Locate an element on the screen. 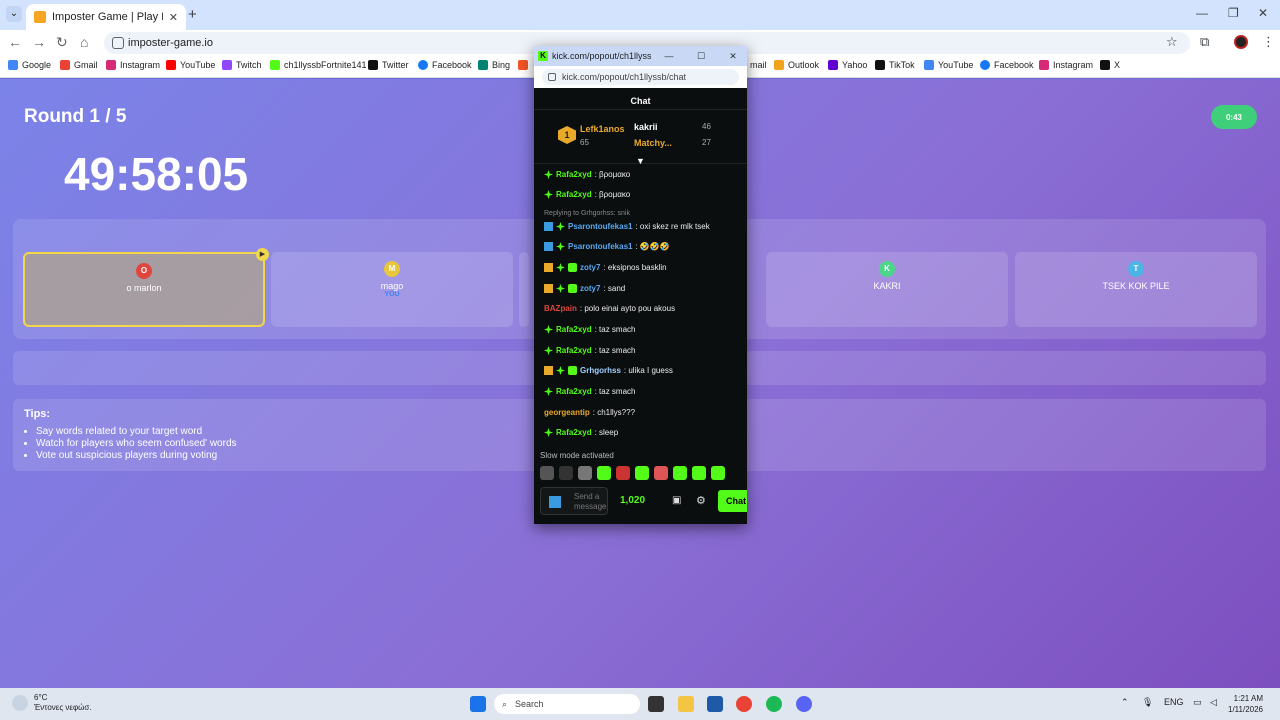 The width and height of the screenshot is (1280, 720). maximize-icon: ☐ is located at coordinates (701, 56).